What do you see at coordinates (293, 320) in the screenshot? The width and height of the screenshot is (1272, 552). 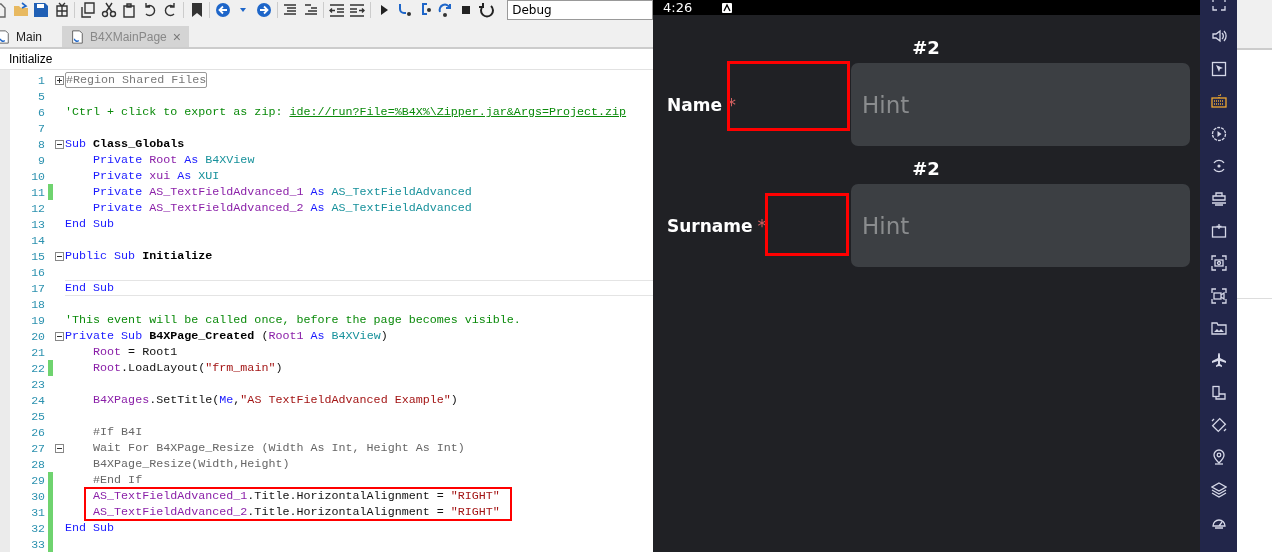 I see `code-line: 'This event will be called once, before the page becomes visible.` at bounding box center [293, 320].